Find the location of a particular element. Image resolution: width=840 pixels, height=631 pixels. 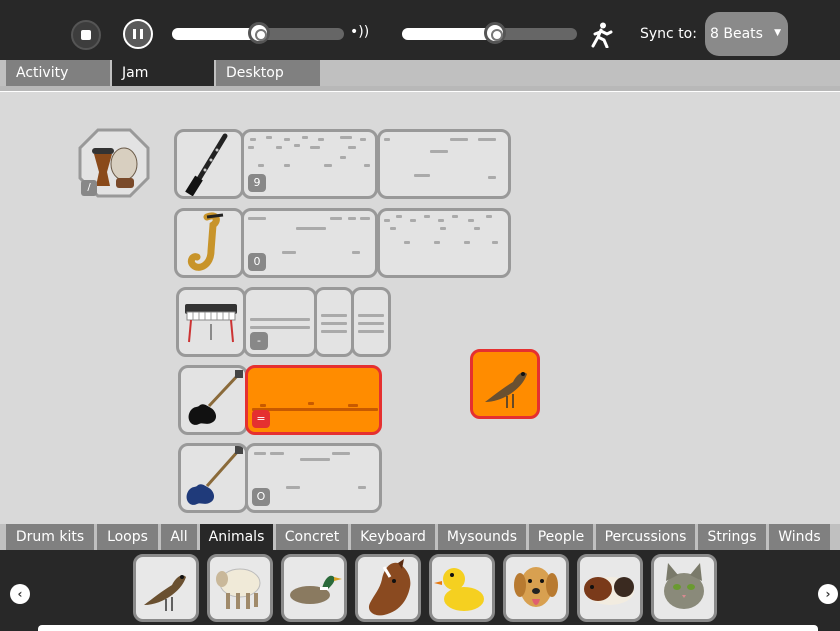

category-label: Loops is located at coordinates (127, 537).